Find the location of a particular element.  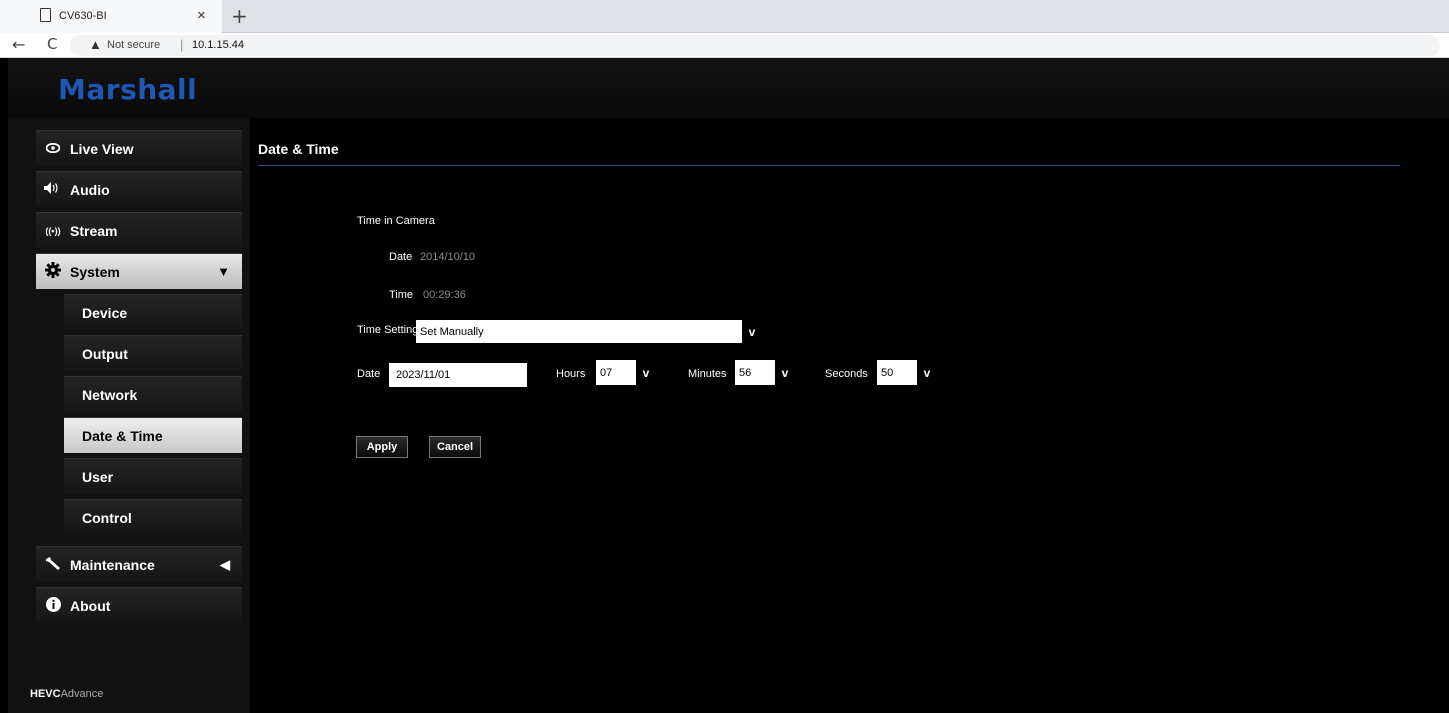

subnav-user: User is located at coordinates (153, 476).